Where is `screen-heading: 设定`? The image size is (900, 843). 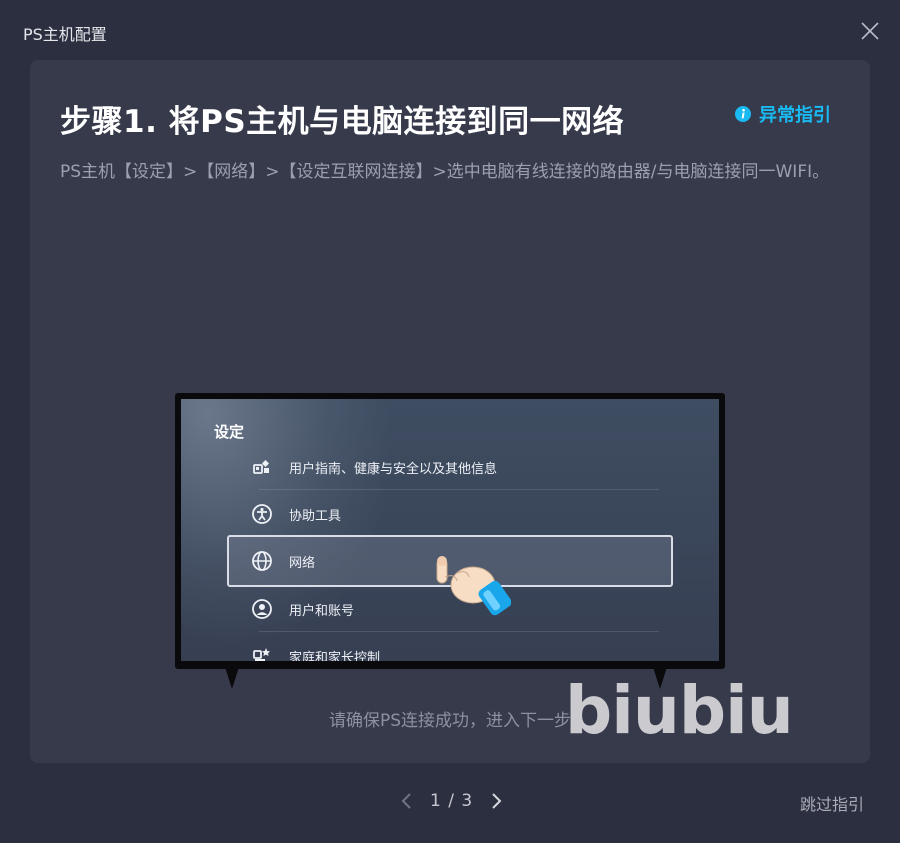
screen-heading: 设定 is located at coordinates (229, 432).